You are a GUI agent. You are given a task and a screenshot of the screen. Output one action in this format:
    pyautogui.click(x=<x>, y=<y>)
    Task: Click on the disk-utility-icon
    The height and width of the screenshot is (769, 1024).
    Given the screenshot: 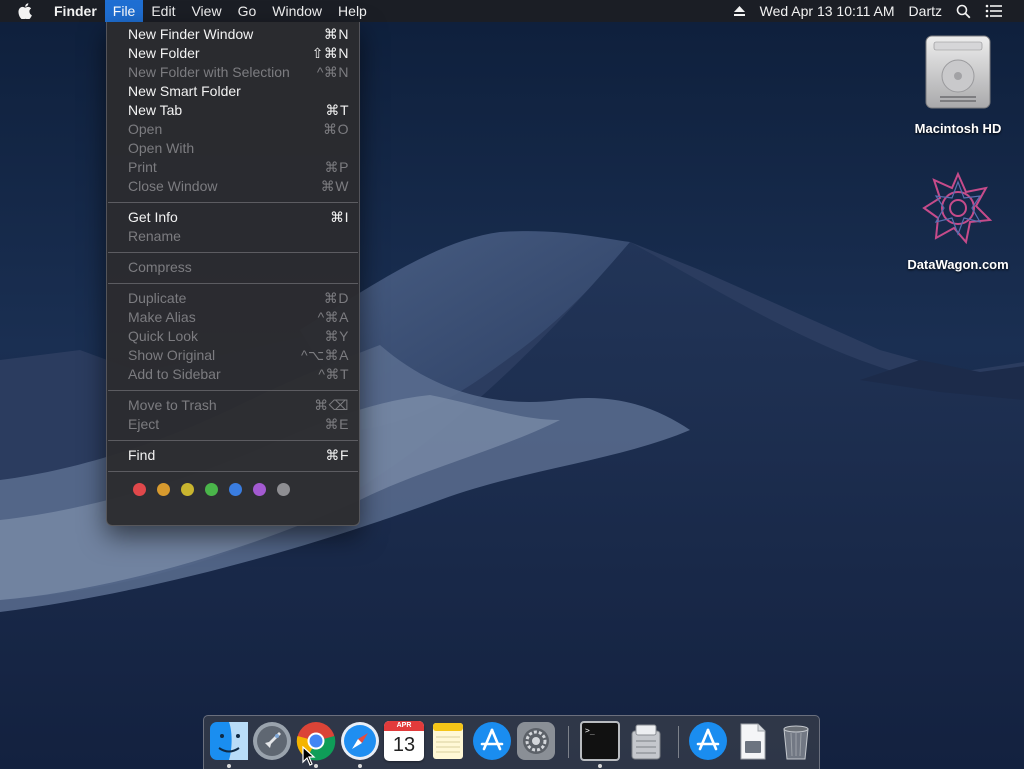 What is the action you would take?
    pyautogui.click(x=646, y=741)
    